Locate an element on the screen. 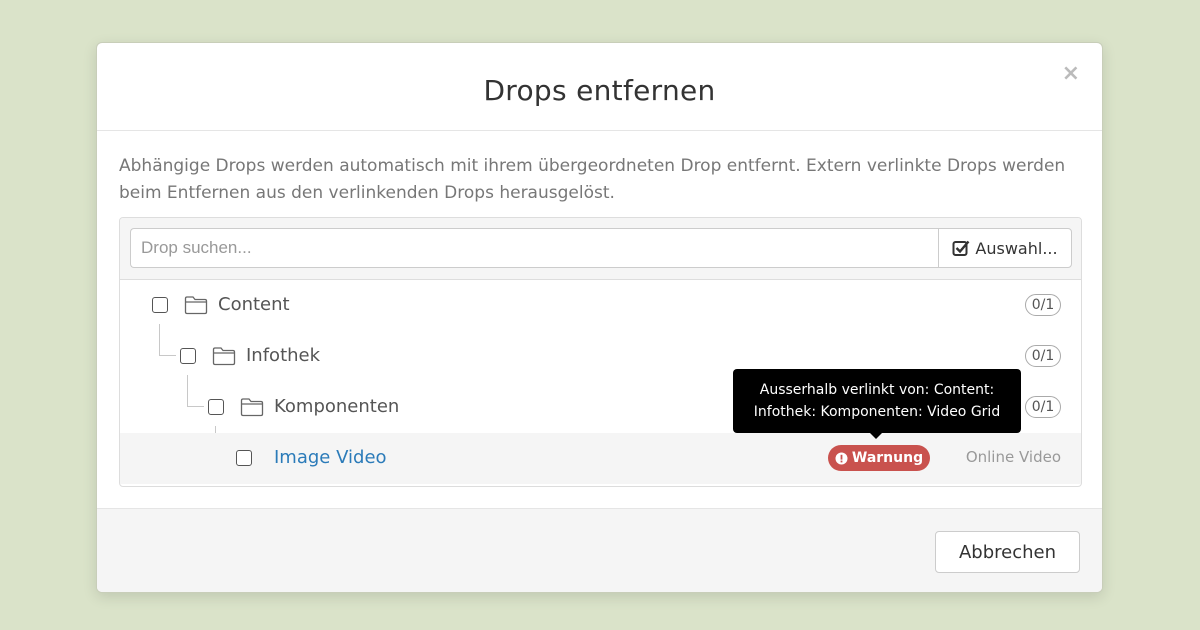 The height and width of the screenshot is (630, 1200). warning-badge: Warnung is located at coordinates (879, 458).